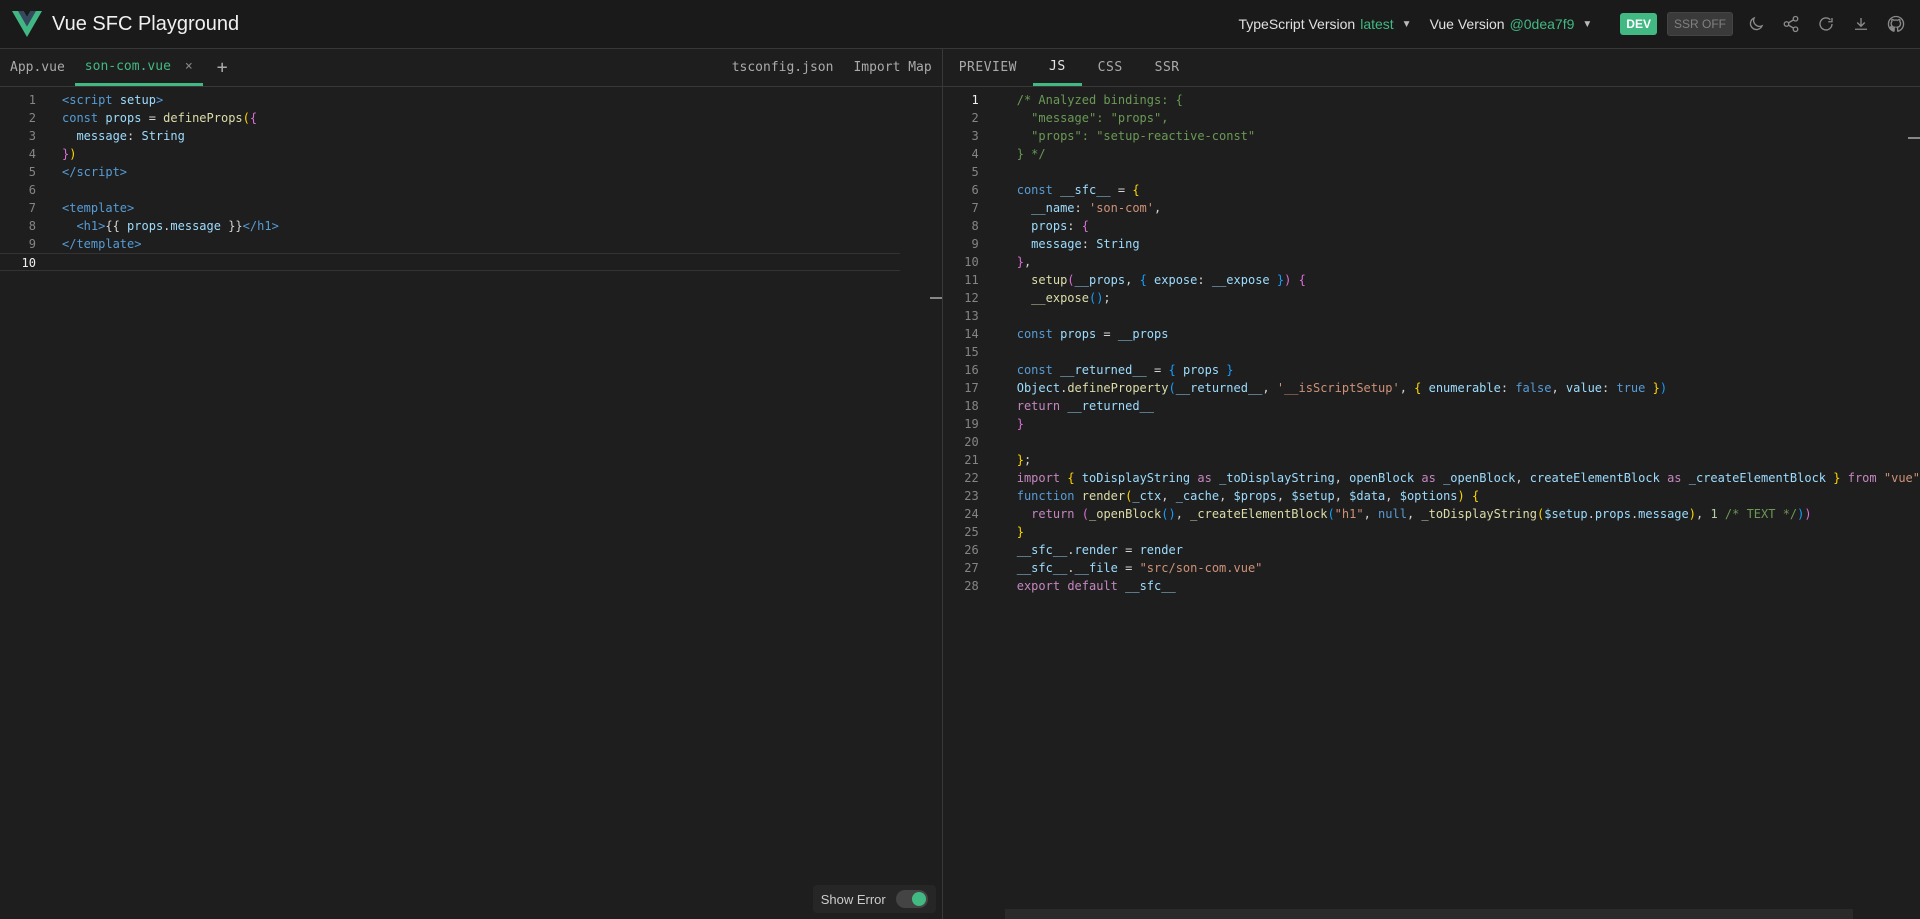  Describe the element at coordinates (1467, 24) in the screenshot. I see `vue-version-label: Vue Version` at that location.